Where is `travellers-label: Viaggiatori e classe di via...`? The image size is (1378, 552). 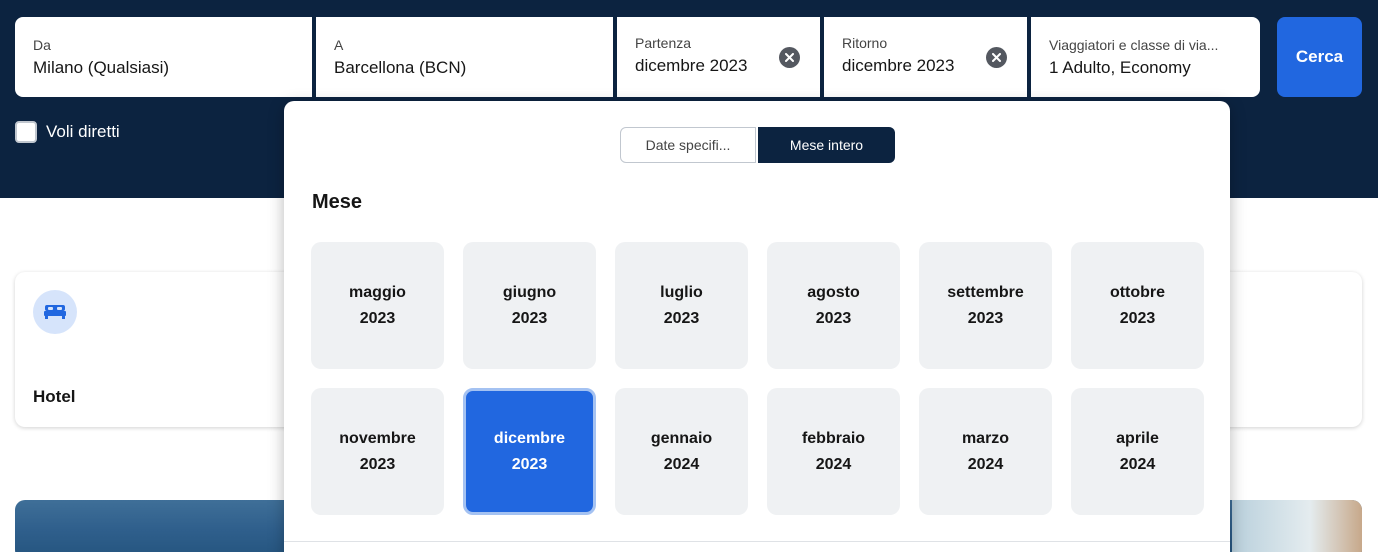
travellers-label: Viaggiatori e classe di via... is located at coordinates (1134, 45).